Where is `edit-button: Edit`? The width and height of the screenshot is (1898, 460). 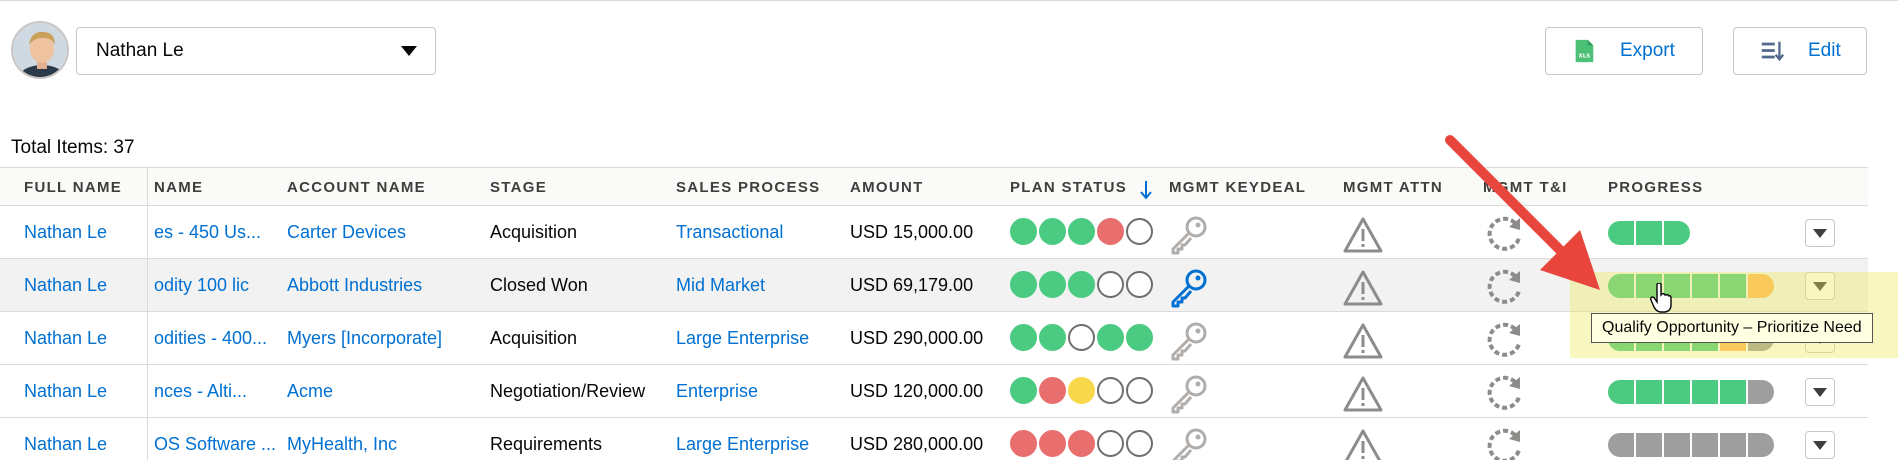
edit-button: Edit is located at coordinates (1800, 51).